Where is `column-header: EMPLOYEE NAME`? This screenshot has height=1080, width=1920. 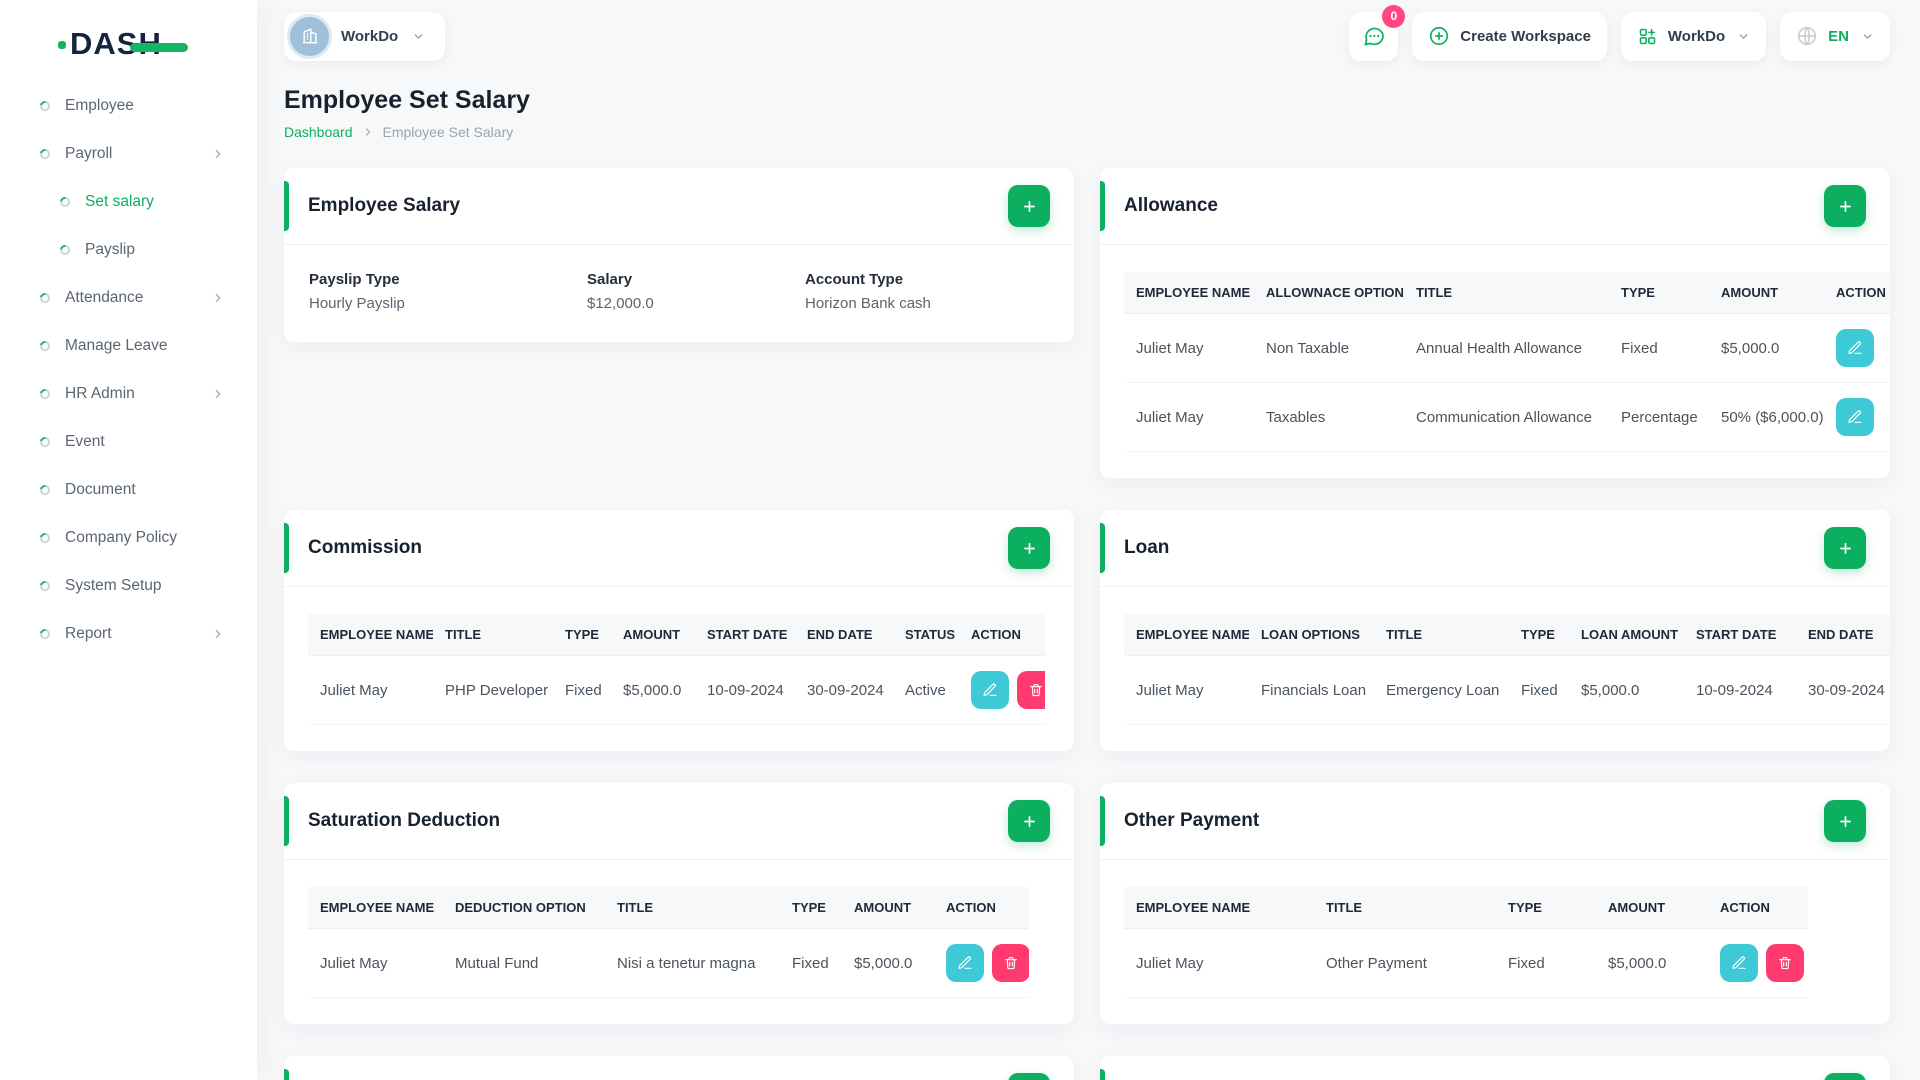
column-header: EMPLOYEE NAME is located at coordinates (1219, 908).